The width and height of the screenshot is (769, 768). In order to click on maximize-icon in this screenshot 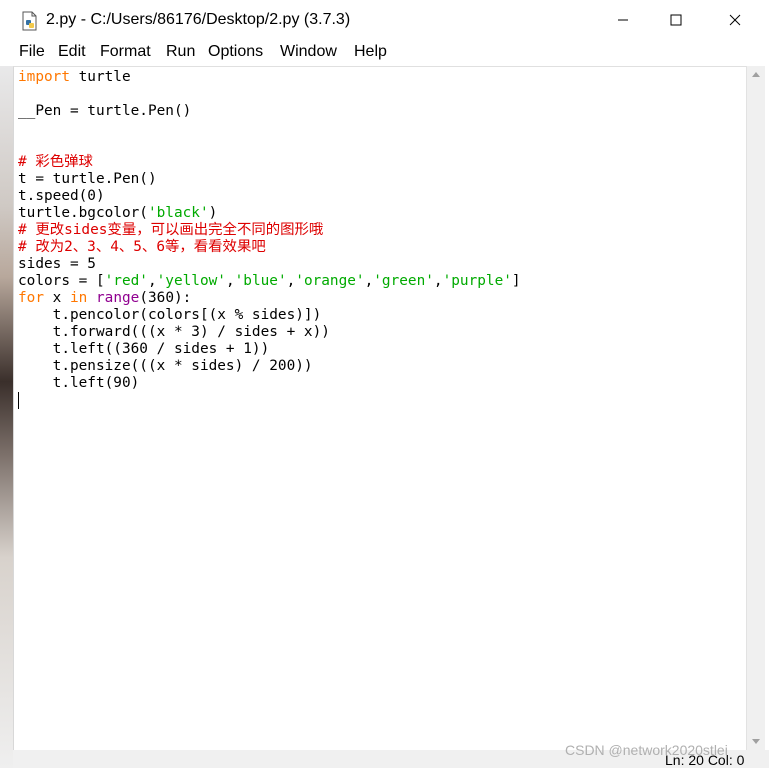, I will do `click(676, 20)`.